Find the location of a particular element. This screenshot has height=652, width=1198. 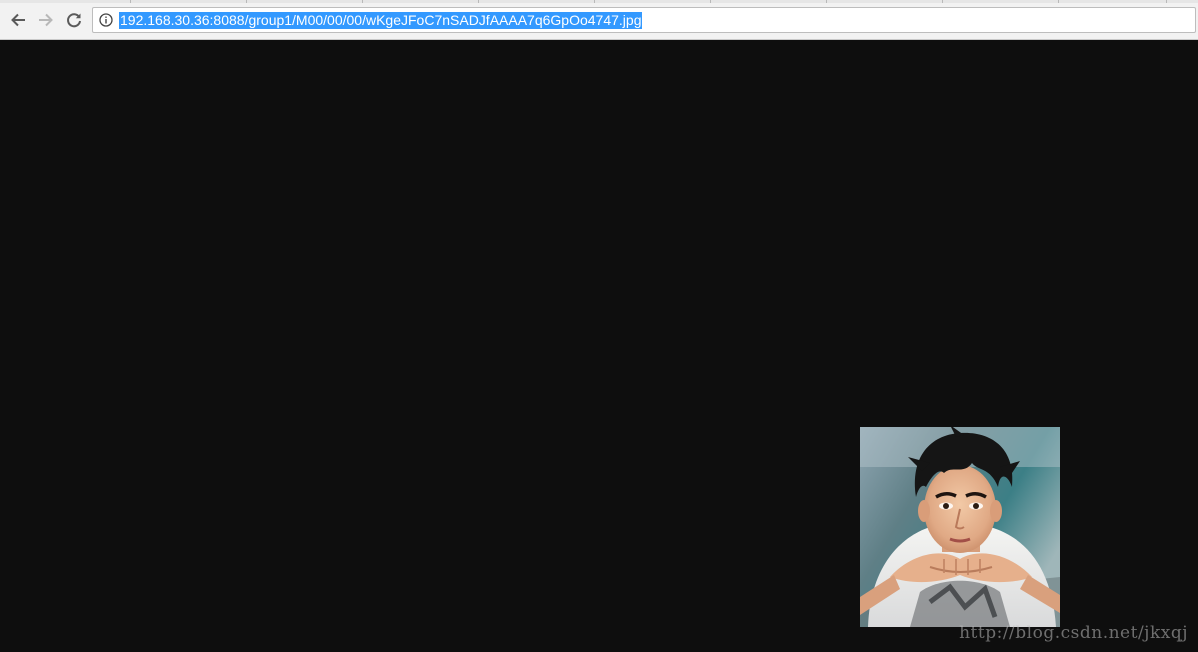

watermark-text: http://blog.csdn.net/jkxqj is located at coordinates (1073, 633).